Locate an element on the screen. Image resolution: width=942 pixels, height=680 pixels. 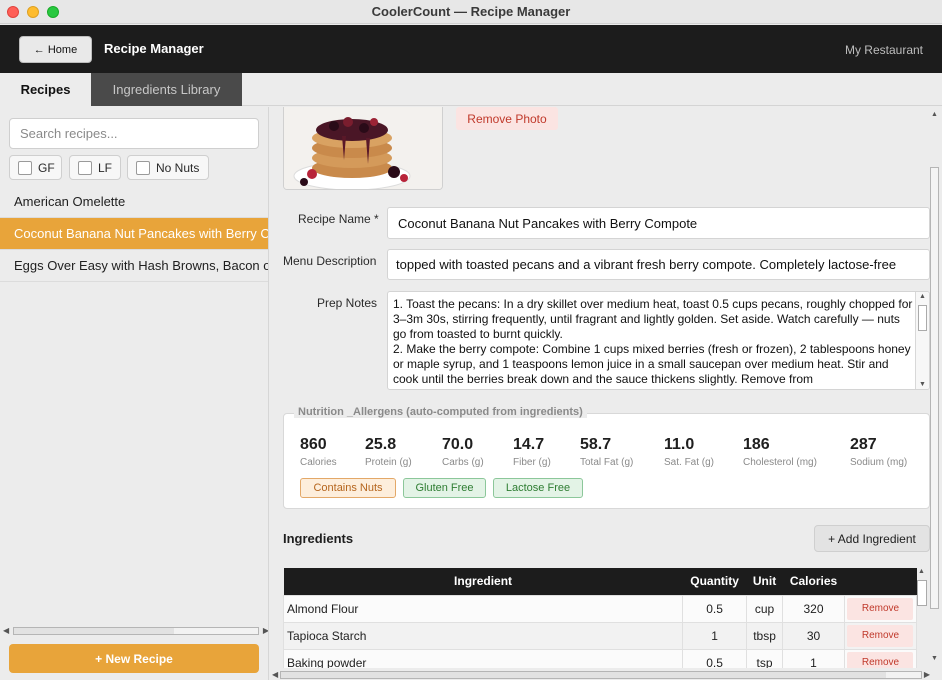
pancake-photo-image is located at coordinates (363, 148).